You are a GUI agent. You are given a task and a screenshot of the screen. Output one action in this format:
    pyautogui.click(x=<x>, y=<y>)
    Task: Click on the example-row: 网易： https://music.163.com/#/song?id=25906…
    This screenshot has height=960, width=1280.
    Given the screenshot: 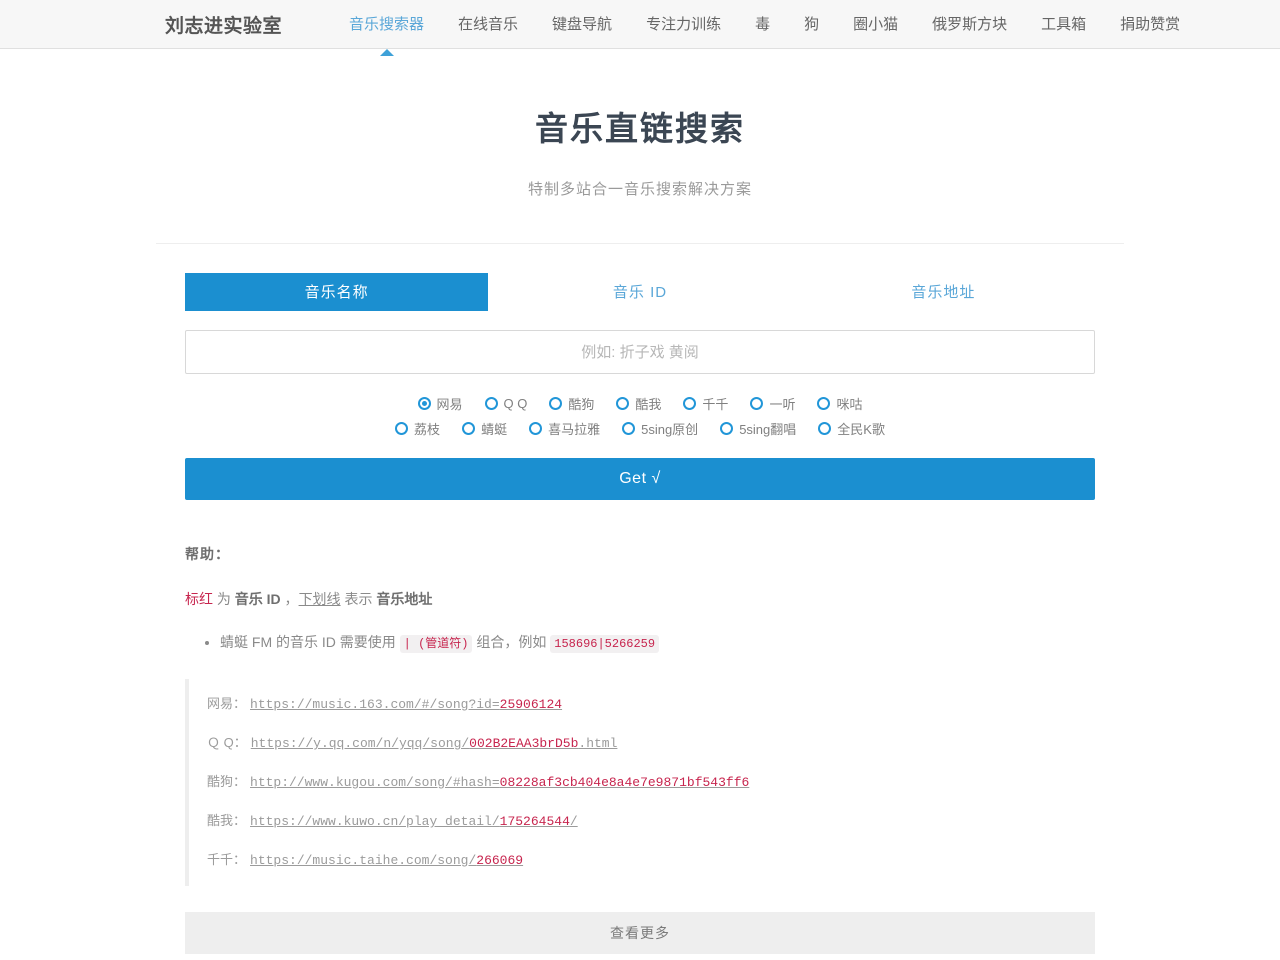 What is the action you would take?
    pyautogui.click(x=651, y=704)
    